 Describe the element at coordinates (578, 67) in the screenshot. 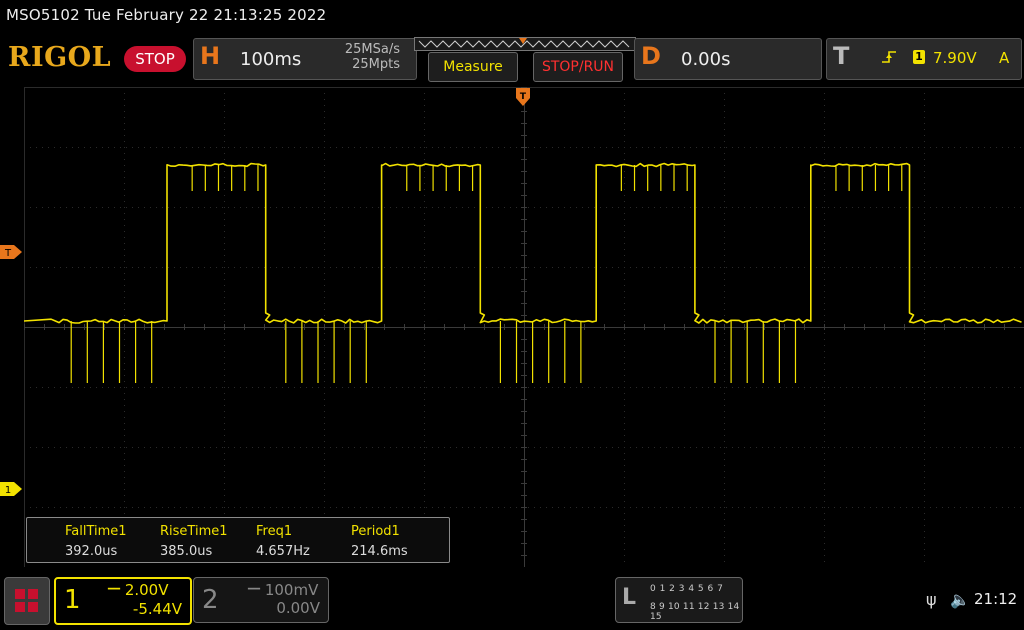

I see `stop-run-button: STOP/RUN` at that location.